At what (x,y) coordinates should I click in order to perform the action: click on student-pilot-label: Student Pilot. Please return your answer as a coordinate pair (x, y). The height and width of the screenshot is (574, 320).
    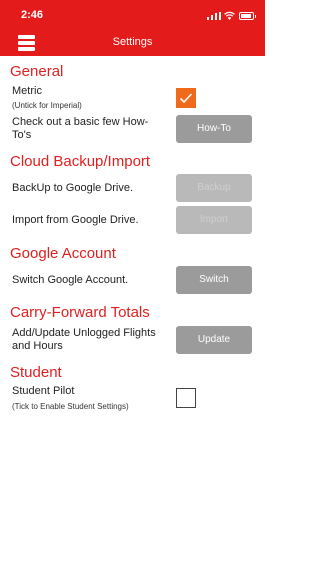
    Looking at the image, I should click on (43, 391).